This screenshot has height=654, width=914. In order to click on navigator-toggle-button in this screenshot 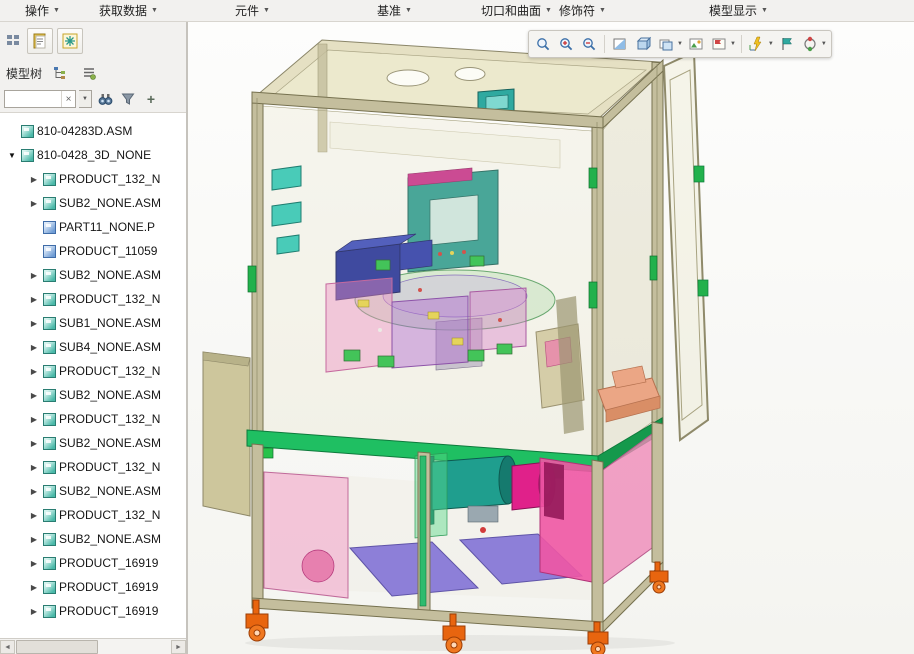, I will do `click(13, 41)`.